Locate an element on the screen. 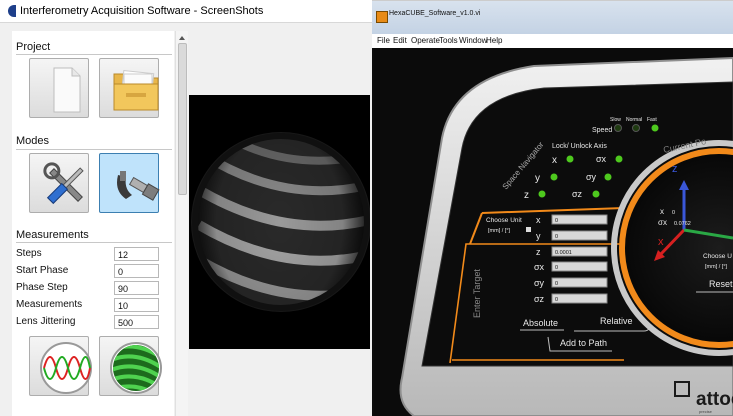  target-sigma-z-label: σz is located at coordinates (539, 299).